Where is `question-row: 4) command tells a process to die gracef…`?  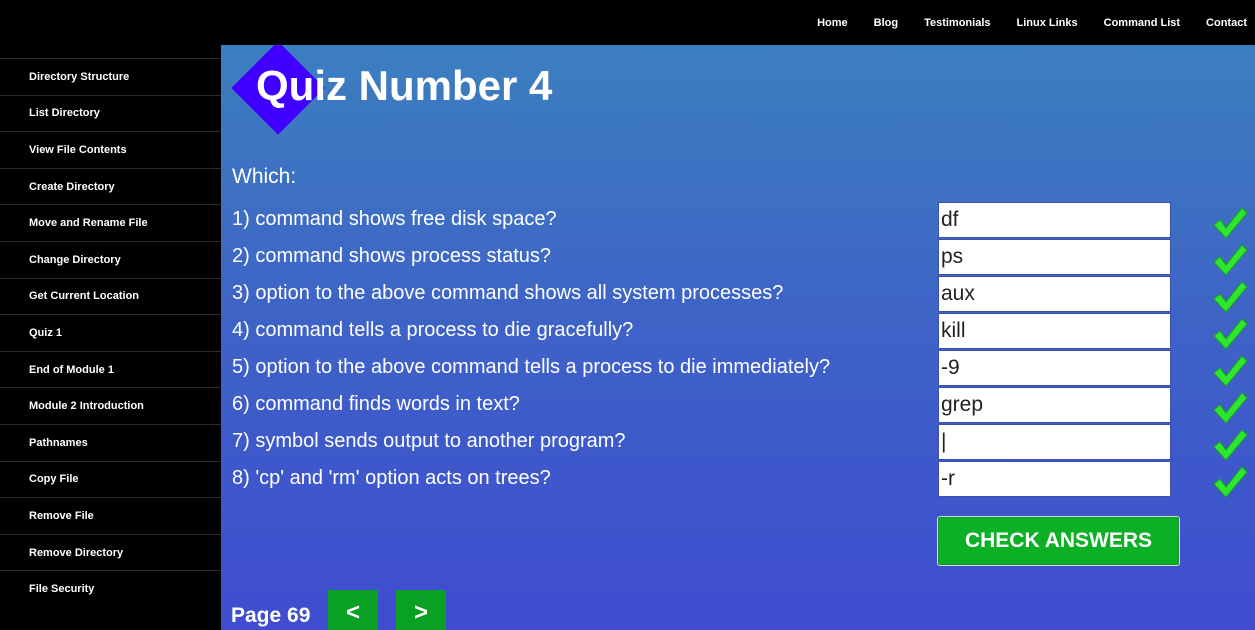 question-row: 4) command tells a process to die gracef… is located at coordinates (743, 331).